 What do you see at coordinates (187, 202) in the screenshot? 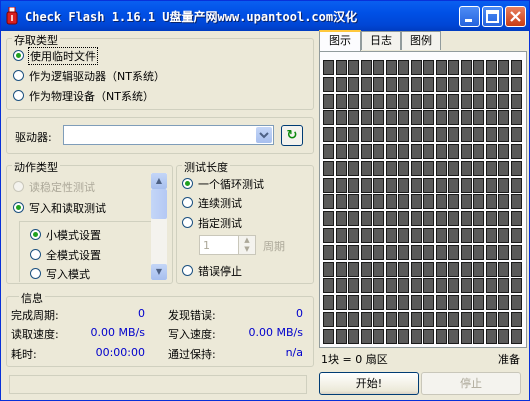
I see `continuous-radio` at bounding box center [187, 202].